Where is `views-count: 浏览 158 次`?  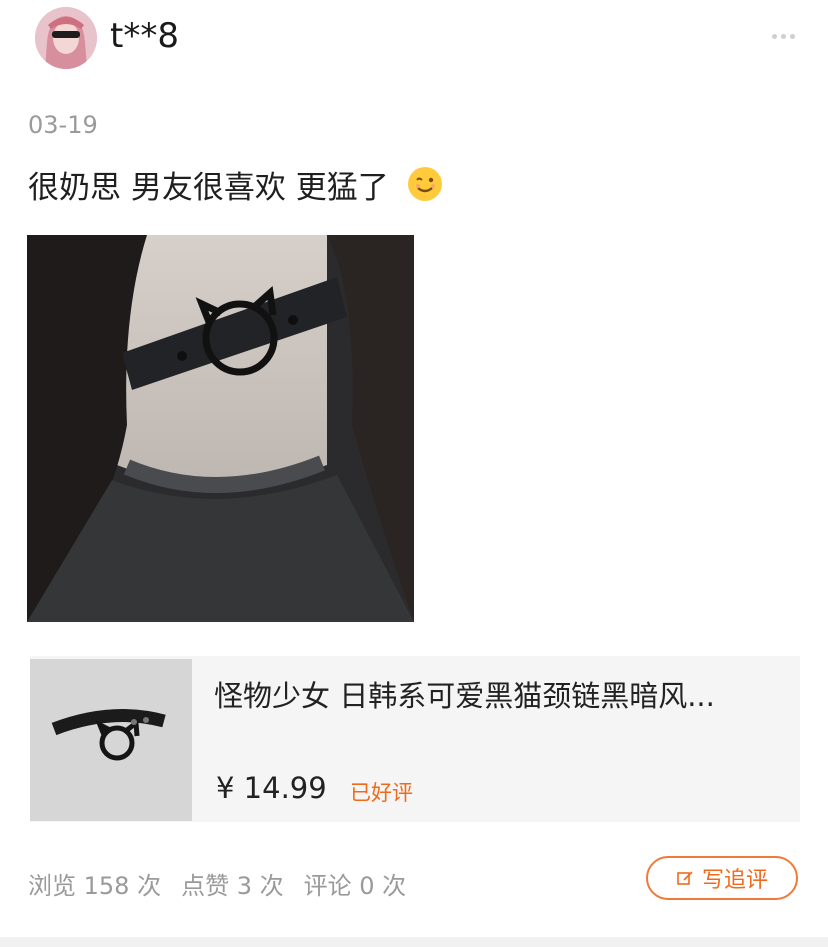 views-count: 浏览 158 次 is located at coordinates (95, 886).